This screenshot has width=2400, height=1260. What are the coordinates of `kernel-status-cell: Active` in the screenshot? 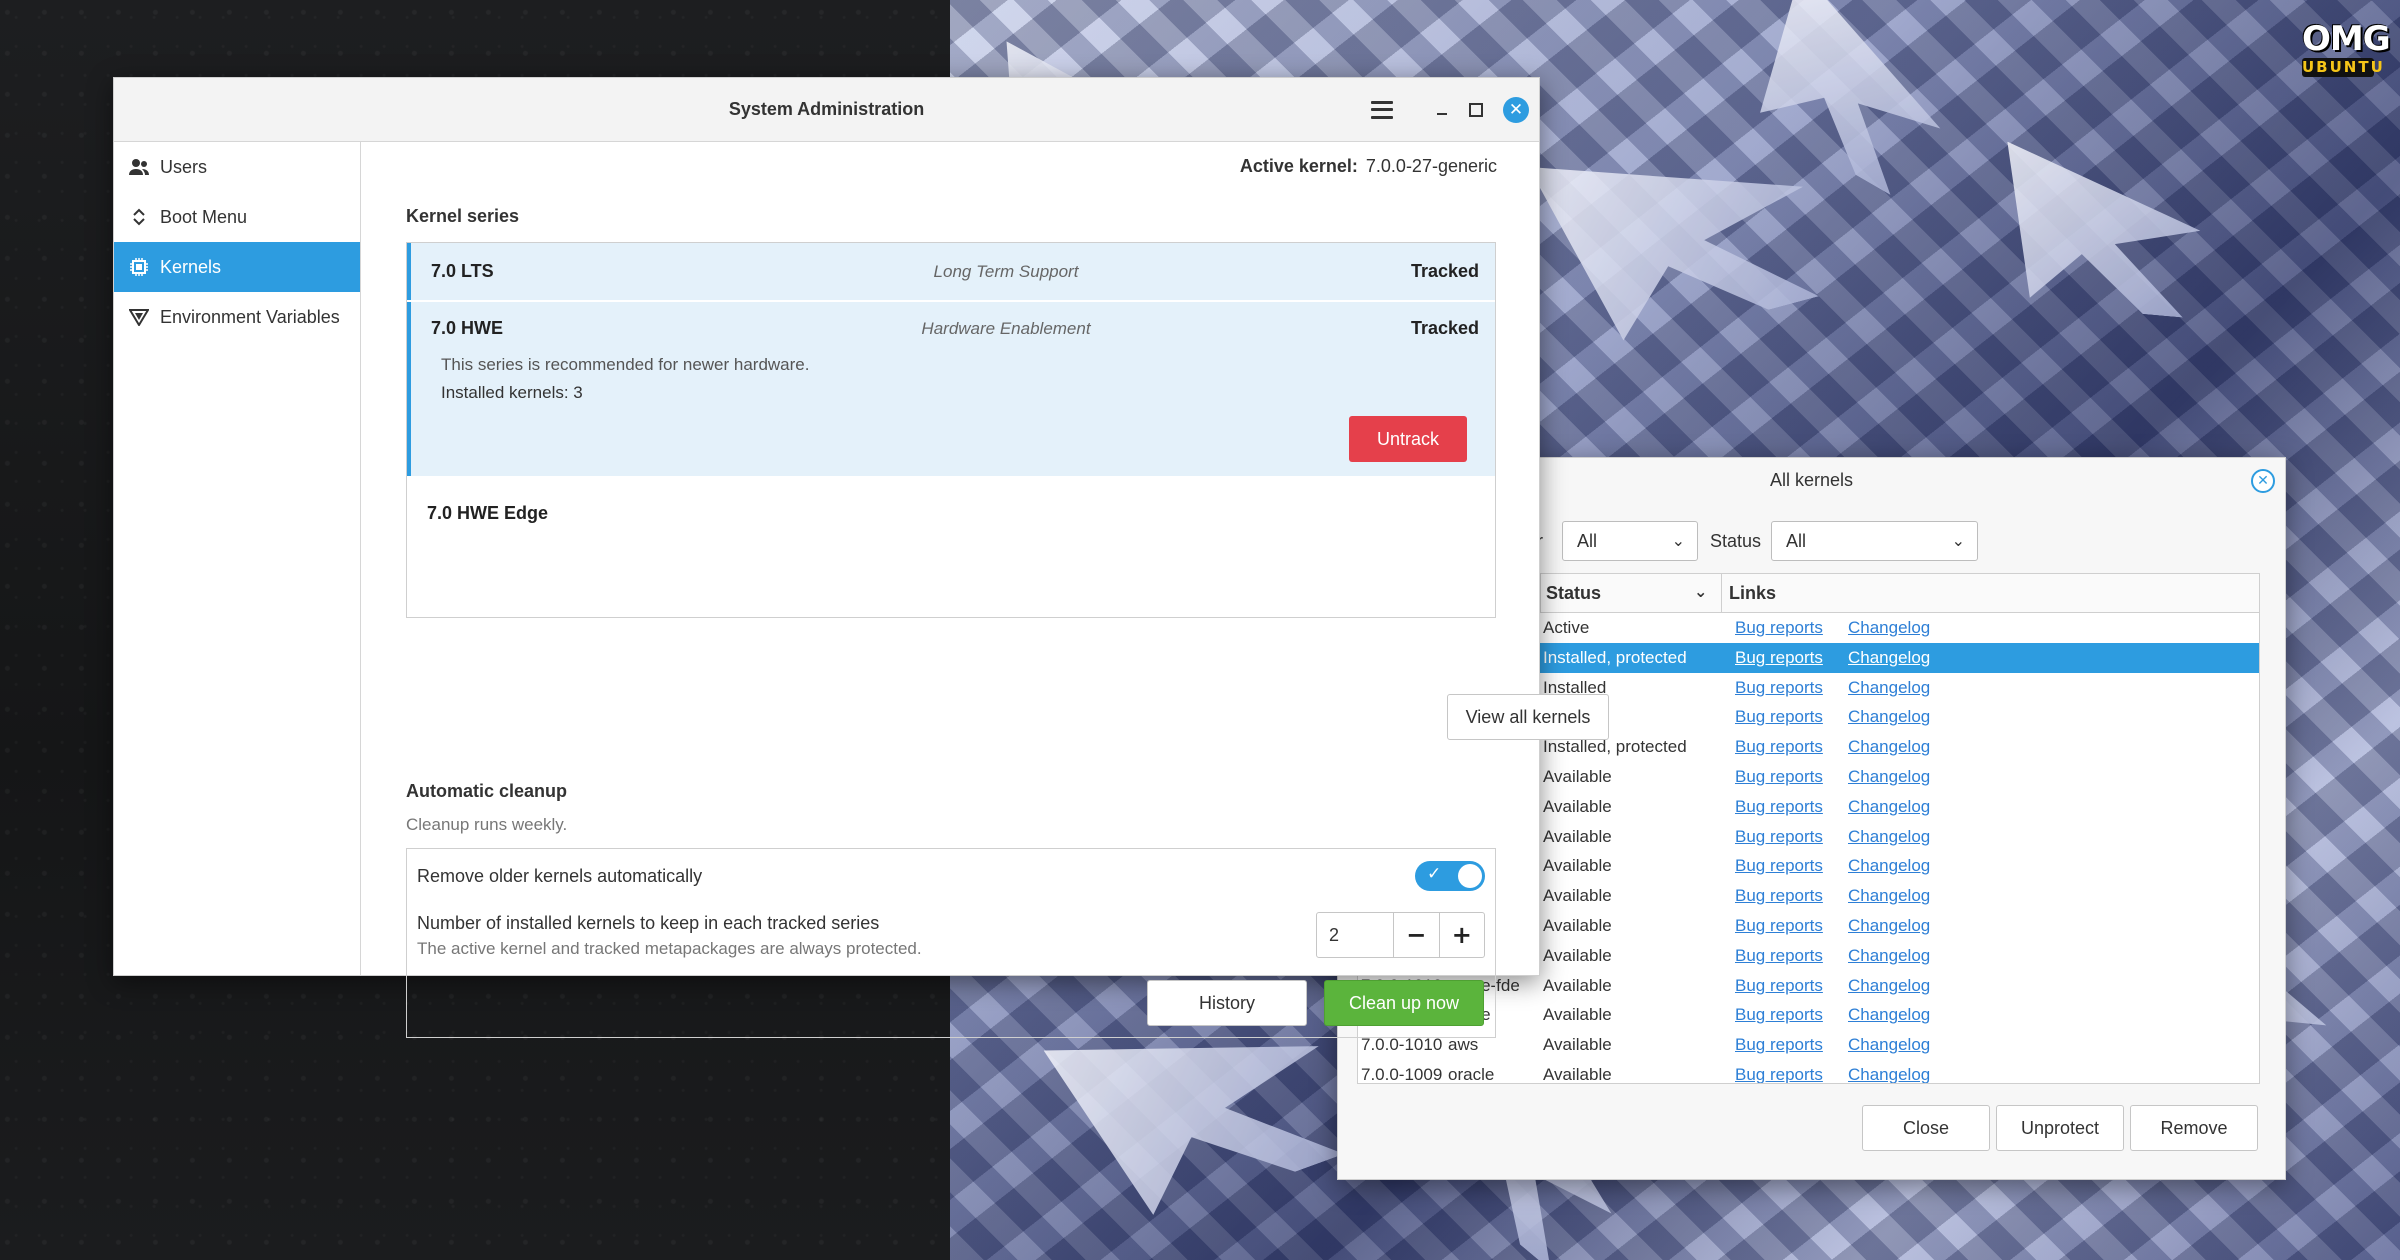 It's located at (1566, 627).